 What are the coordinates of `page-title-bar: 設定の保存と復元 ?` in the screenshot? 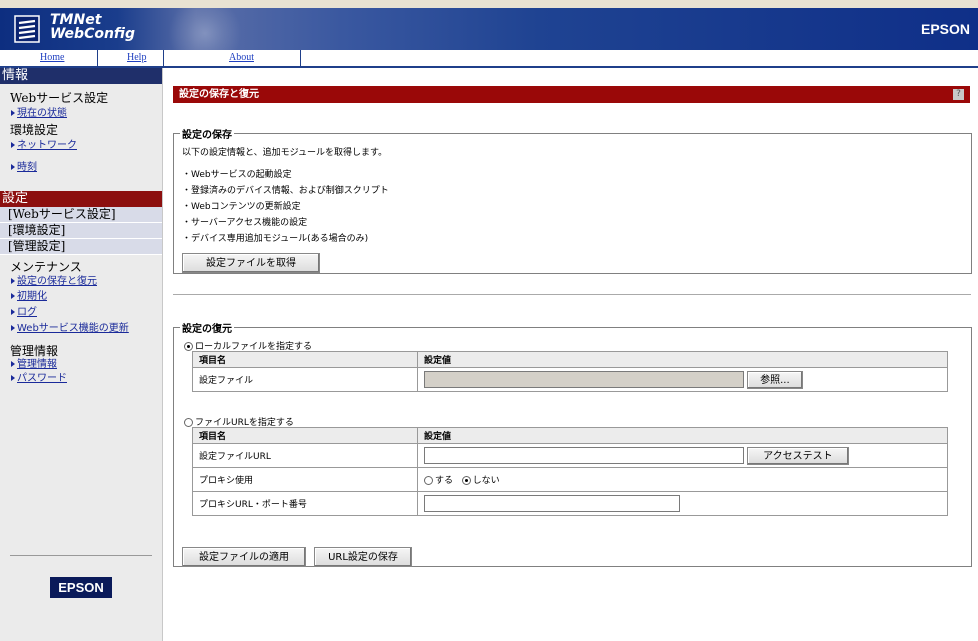 It's located at (571, 94).